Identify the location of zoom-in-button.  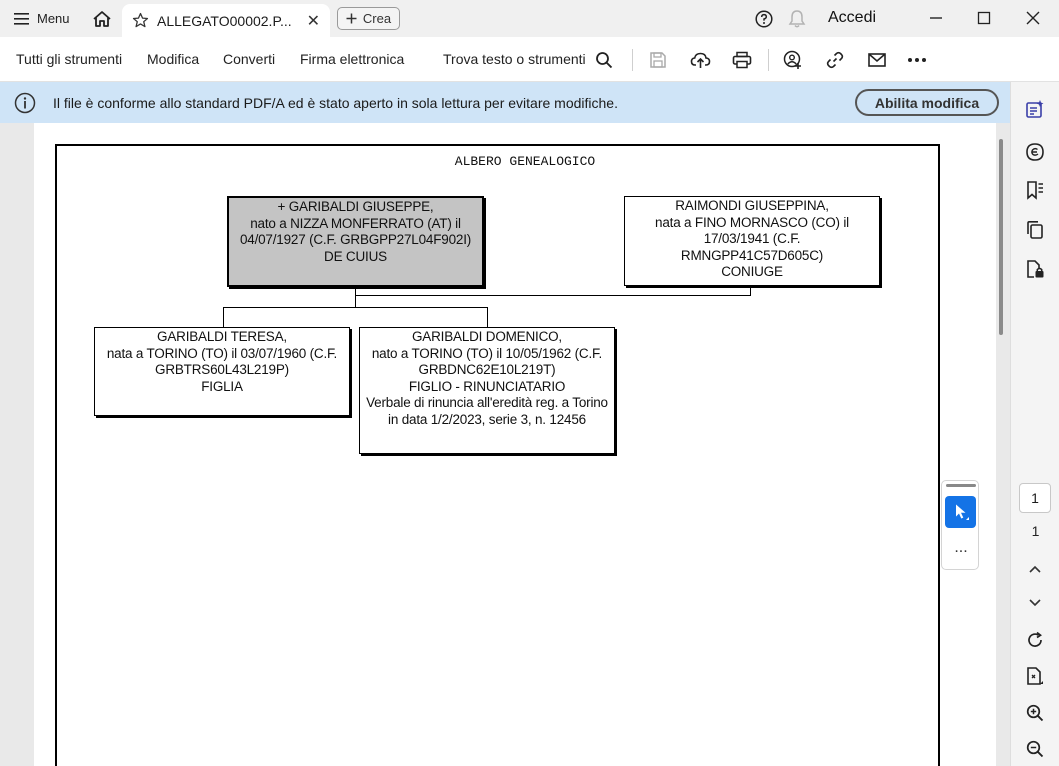
(1035, 713).